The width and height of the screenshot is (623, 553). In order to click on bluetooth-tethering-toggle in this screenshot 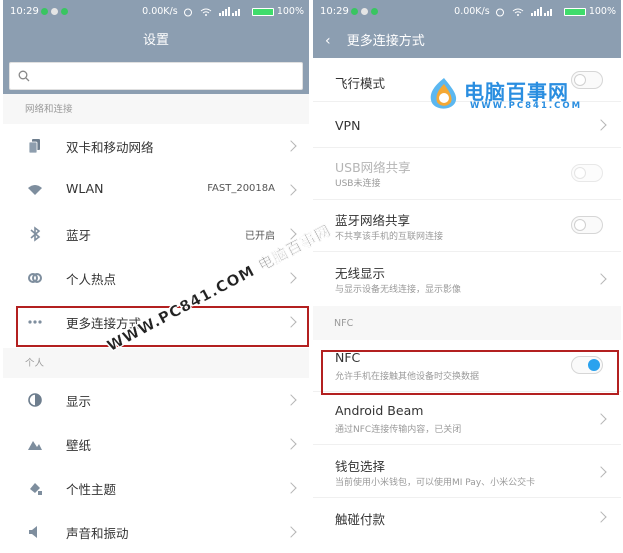, I will do `click(587, 225)`.